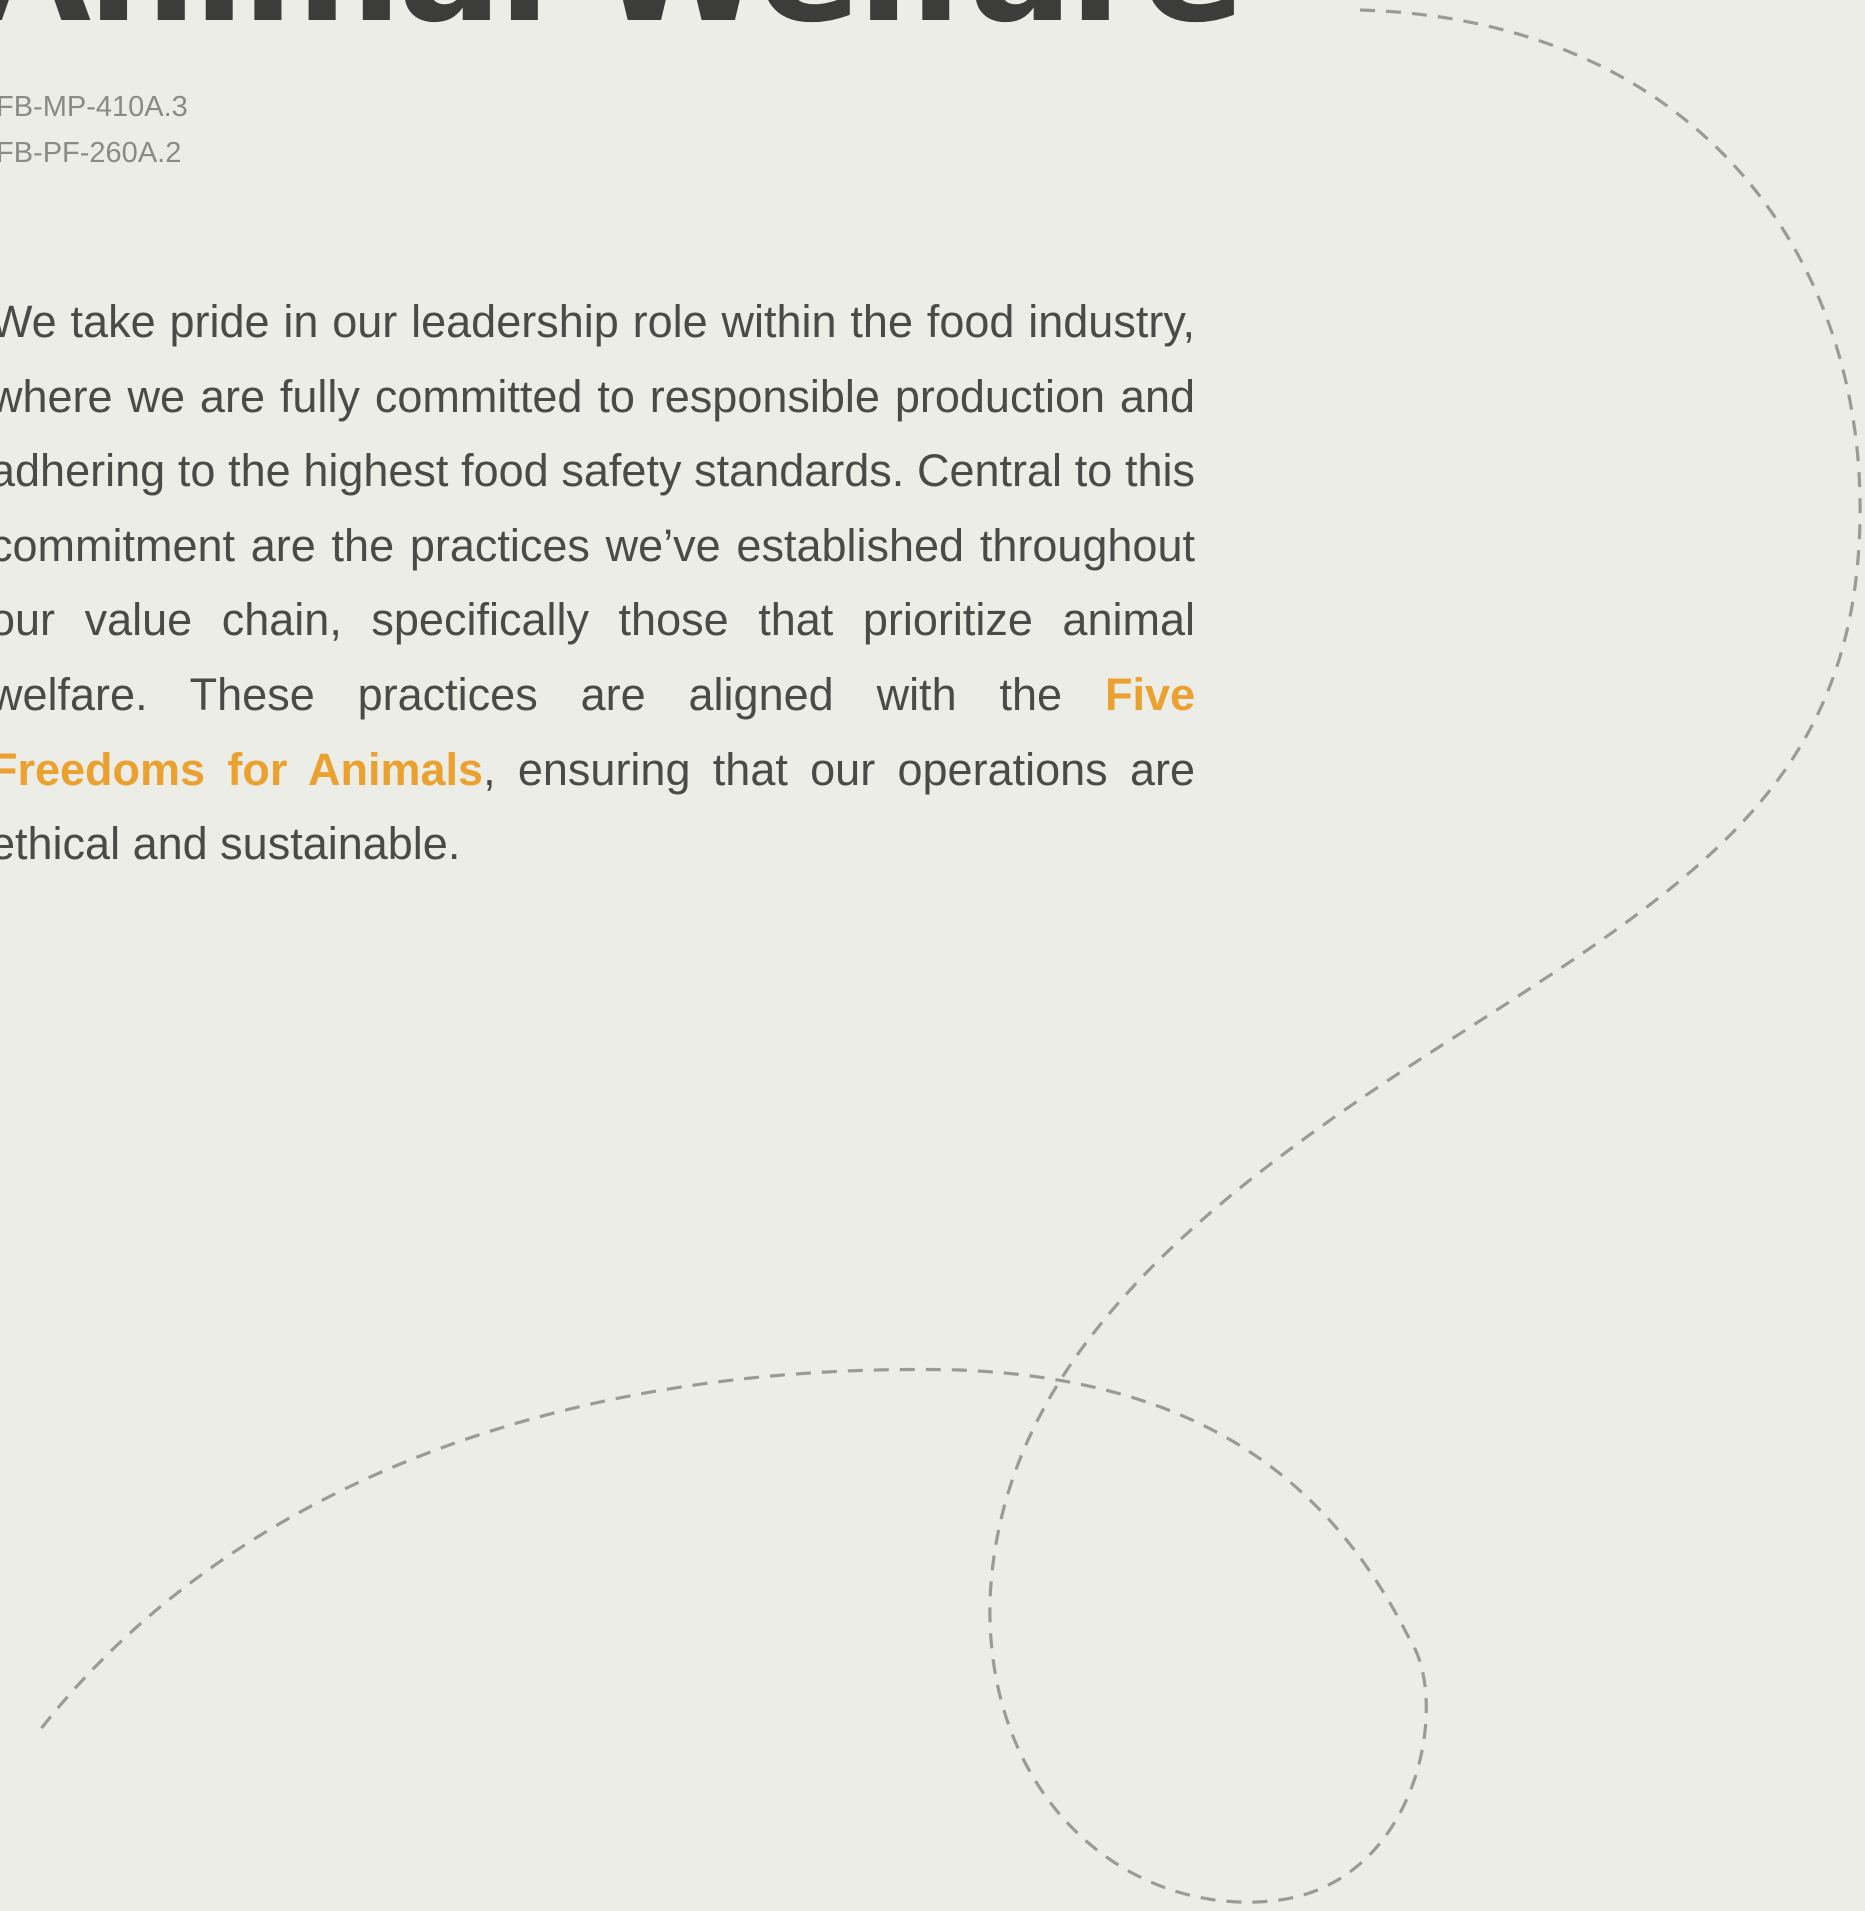 The width and height of the screenshot is (1865, 1911). Describe the element at coordinates (622, 24) in the screenshot. I see `page-title: Animal Welfare` at that location.